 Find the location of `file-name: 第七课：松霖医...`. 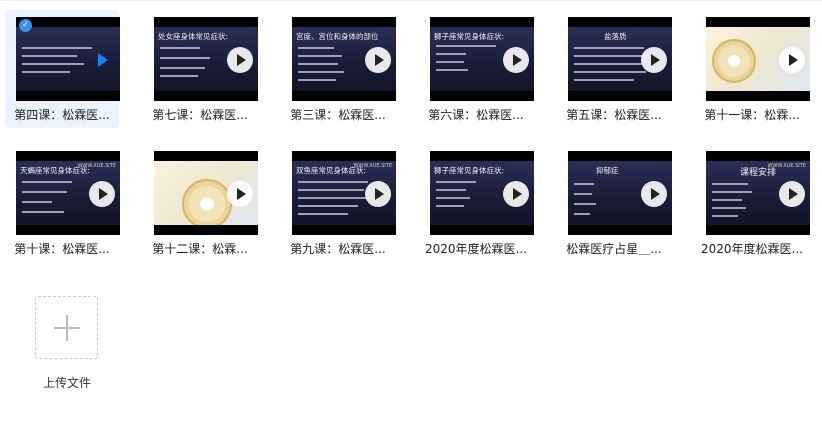

file-name: 第七课：松霖医... is located at coordinates (200, 114).